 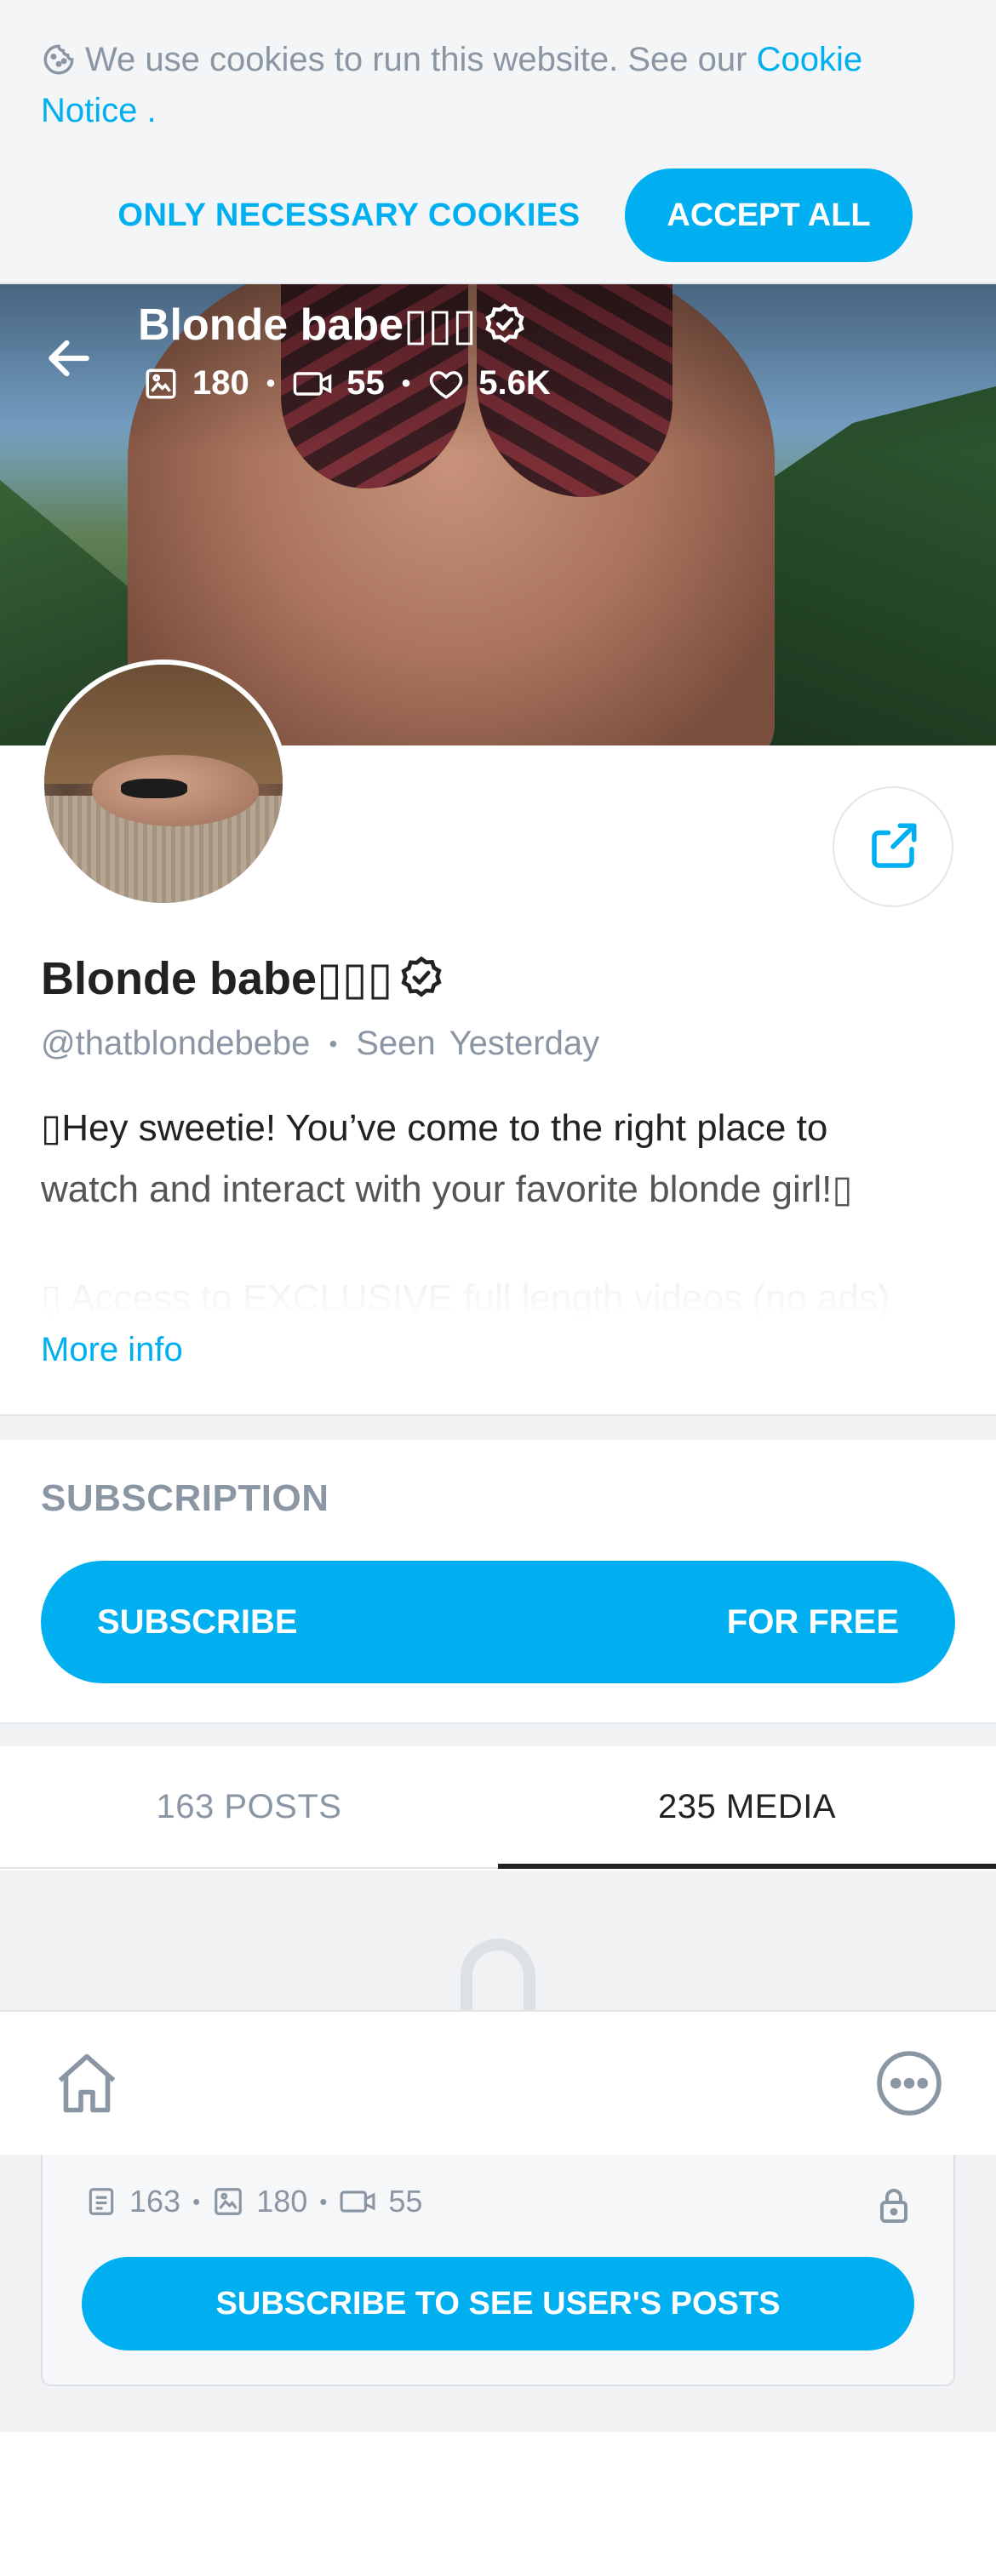 What do you see at coordinates (112, 1350) in the screenshot?
I see `more-info-link: More info` at bounding box center [112, 1350].